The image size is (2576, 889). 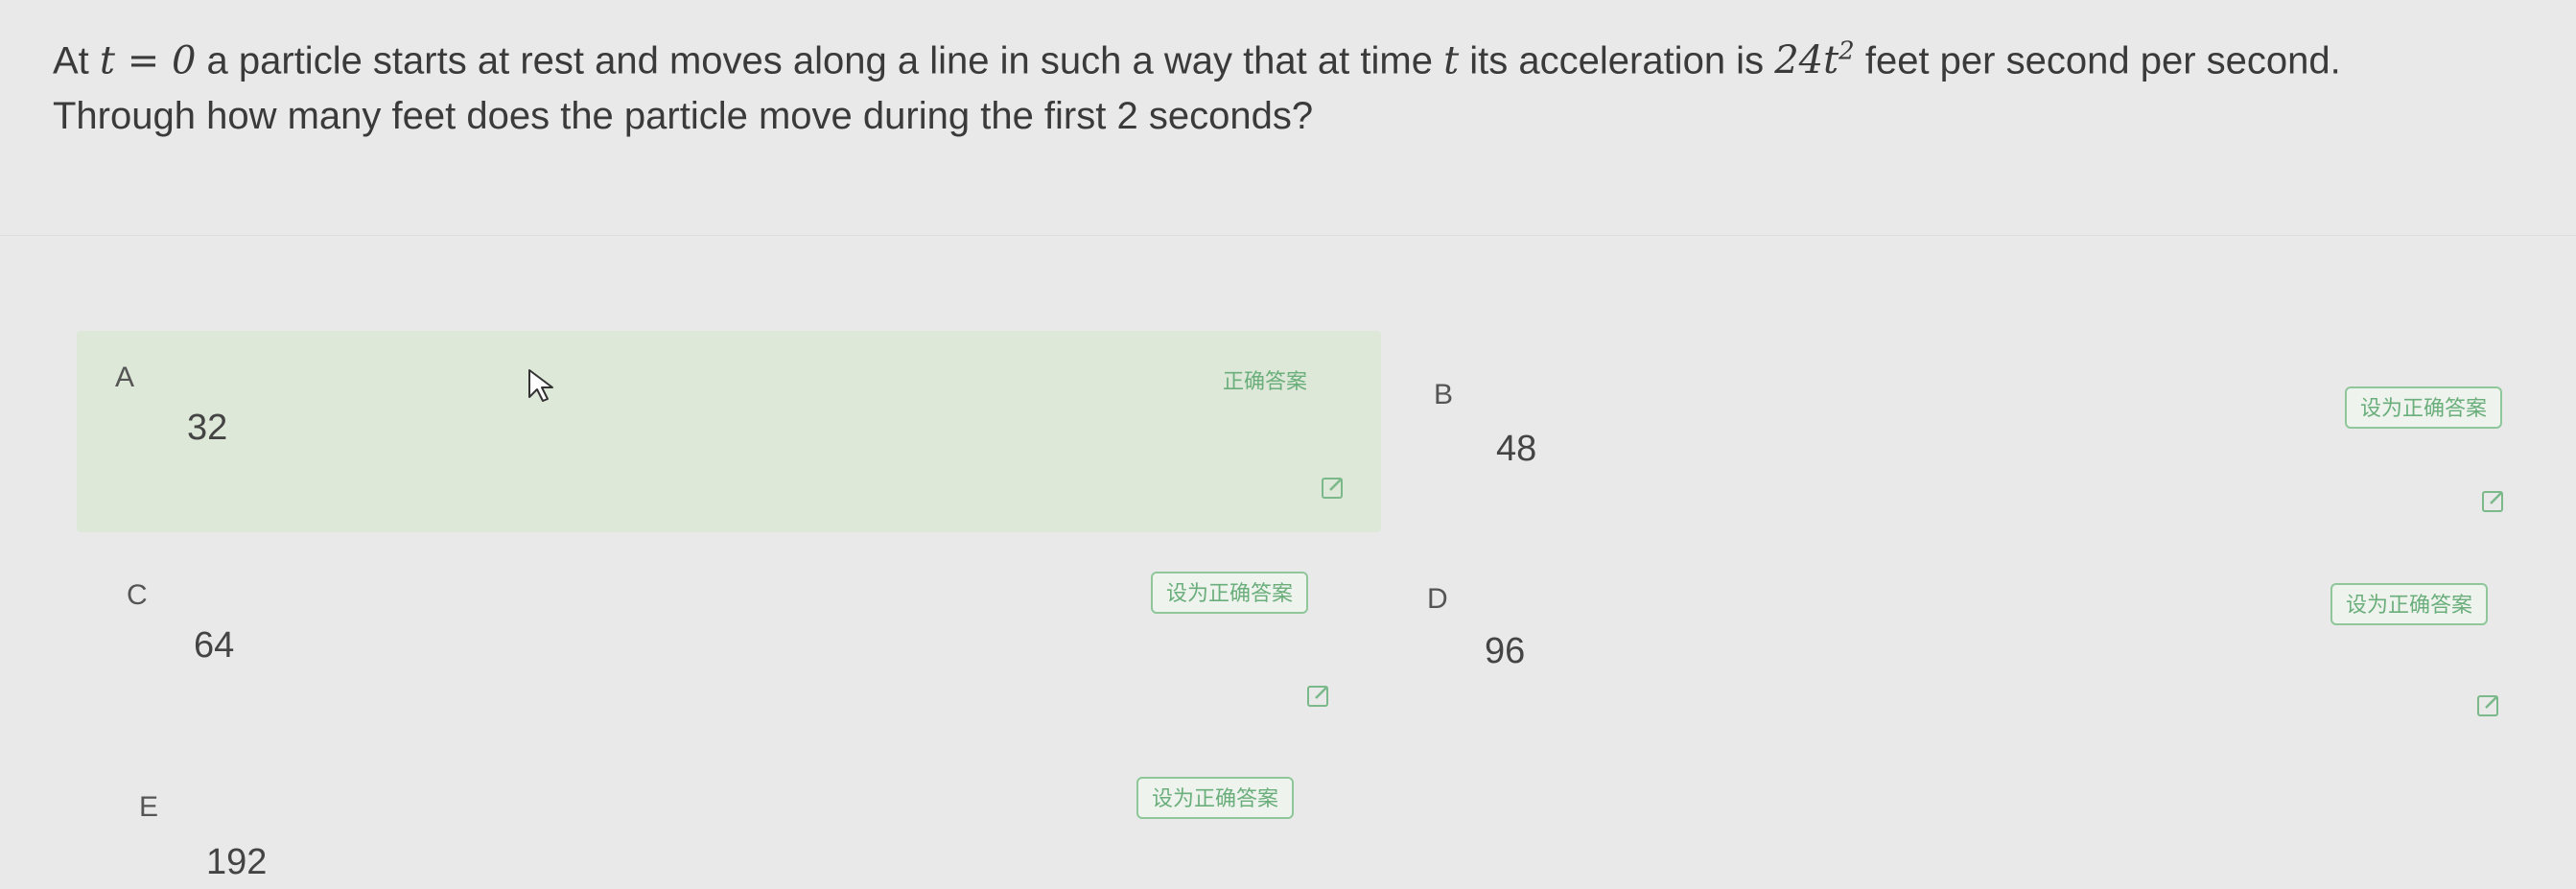 I want to click on question-part2: its acceleration is, so click(x=1617, y=60).